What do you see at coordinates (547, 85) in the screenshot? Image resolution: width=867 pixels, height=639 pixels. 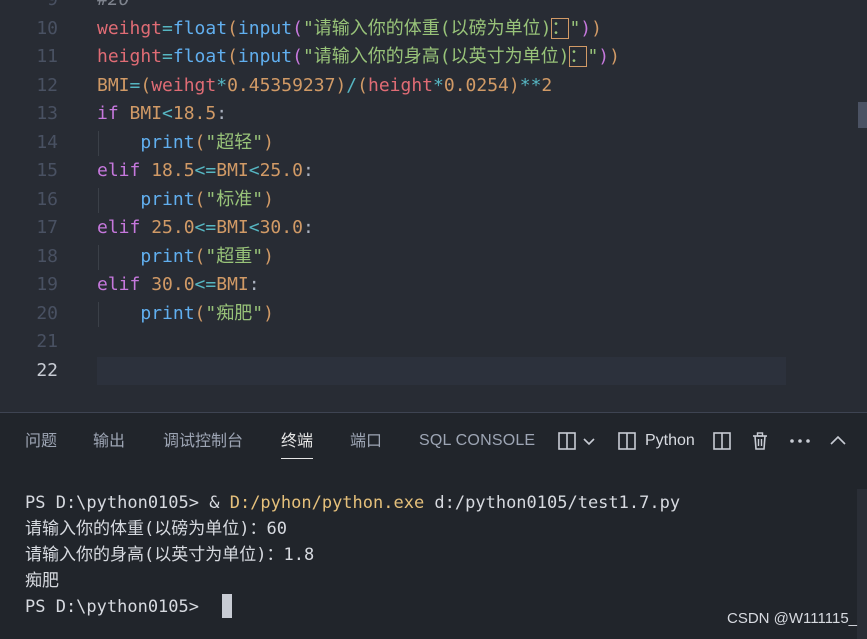 I see `code-token: 2` at bounding box center [547, 85].